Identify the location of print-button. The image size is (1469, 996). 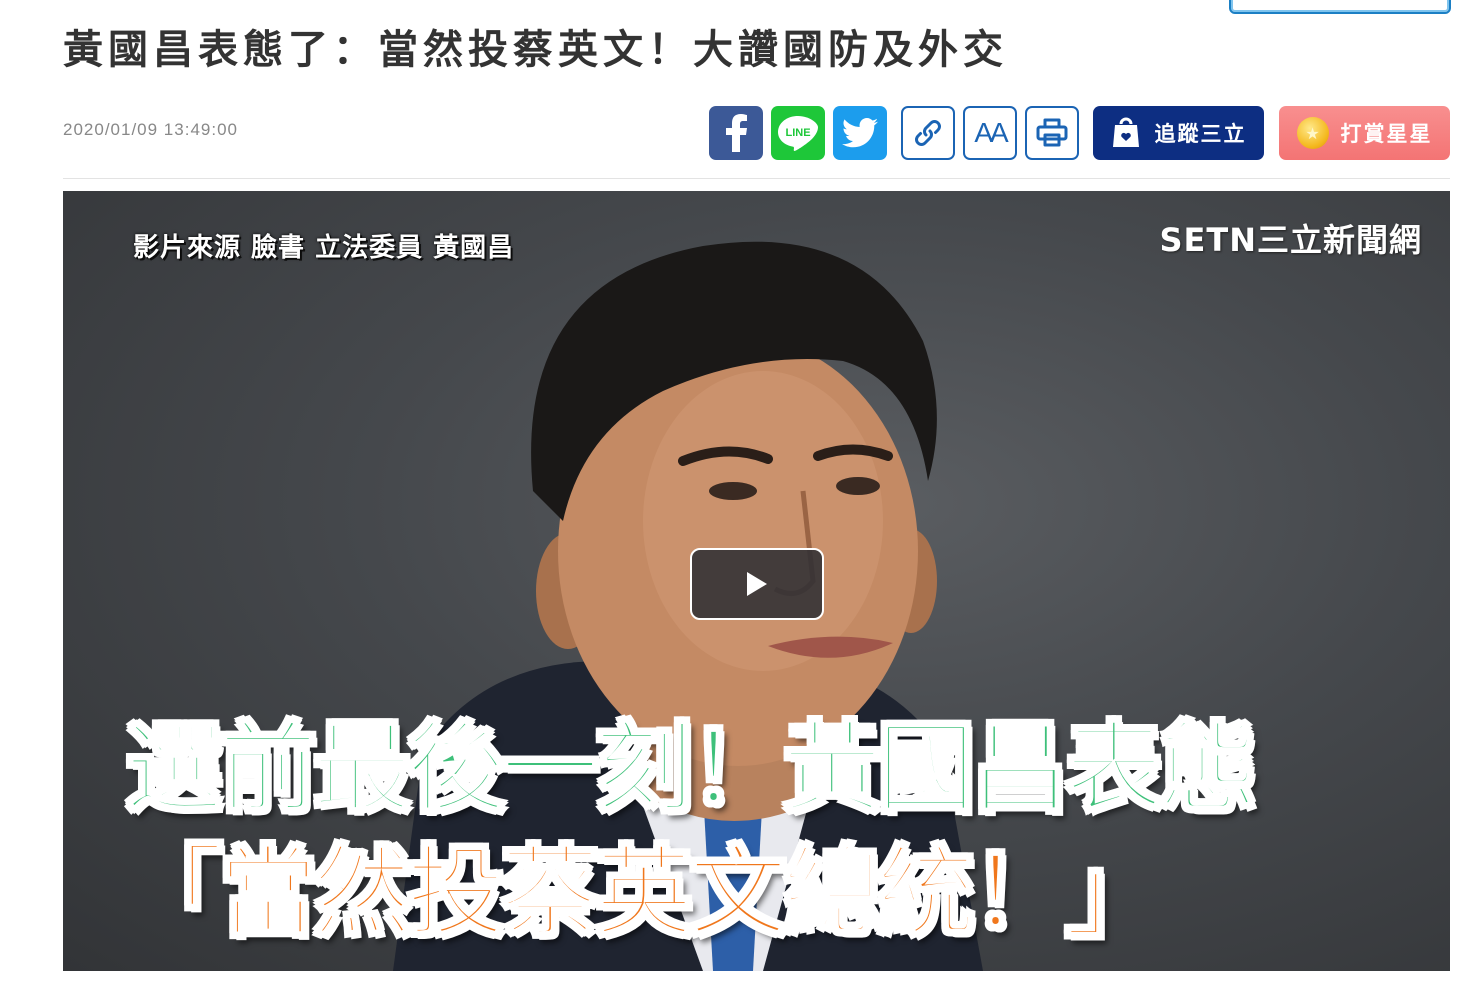
(1052, 133).